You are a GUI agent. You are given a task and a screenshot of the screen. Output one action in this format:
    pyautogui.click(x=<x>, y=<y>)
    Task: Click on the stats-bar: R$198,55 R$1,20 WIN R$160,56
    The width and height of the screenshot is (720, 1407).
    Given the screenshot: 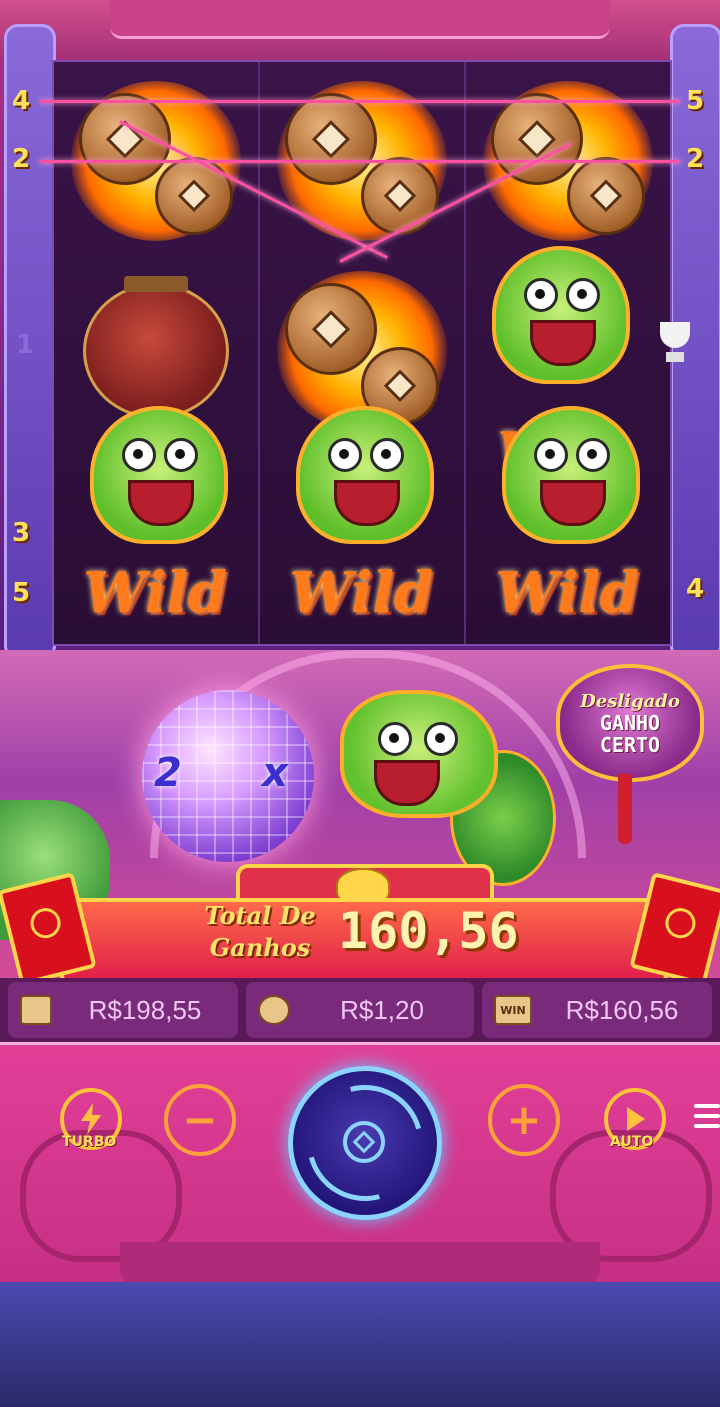 What is the action you would take?
    pyautogui.click(x=360, y=1010)
    